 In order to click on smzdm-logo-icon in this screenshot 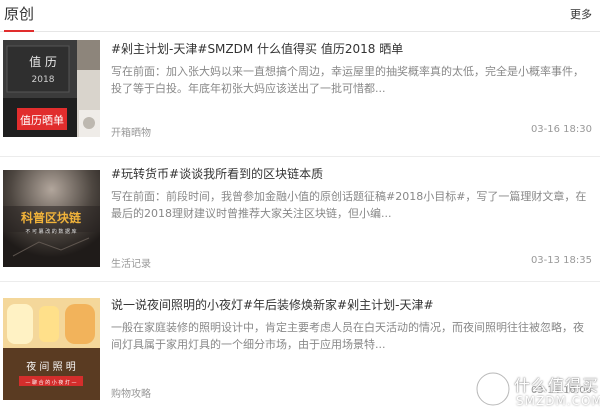, I will do `click(493, 389)`.